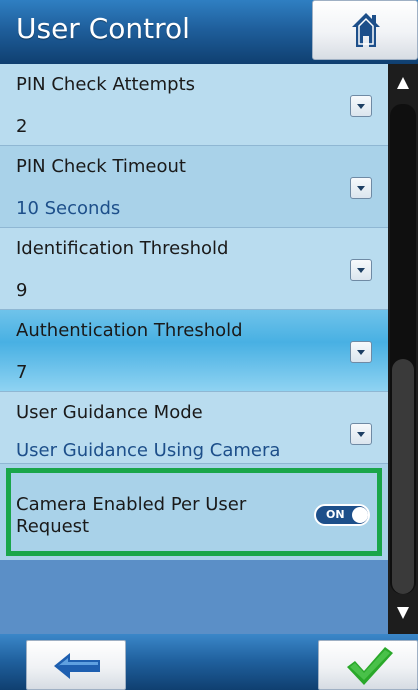 This screenshot has height=690, width=418. Describe the element at coordinates (103, 28) in the screenshot. I see `page-title: User Control` at that location.